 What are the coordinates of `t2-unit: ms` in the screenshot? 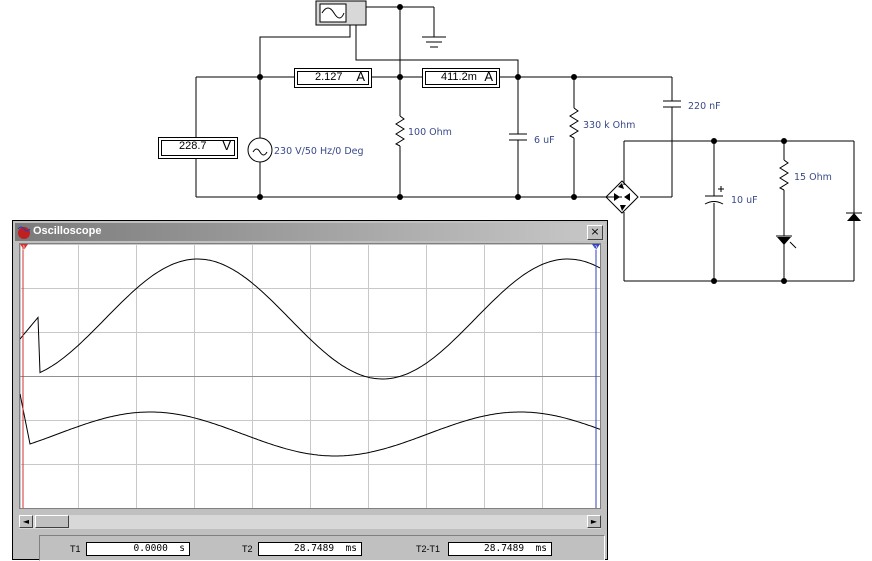 It's located at (351, 548).